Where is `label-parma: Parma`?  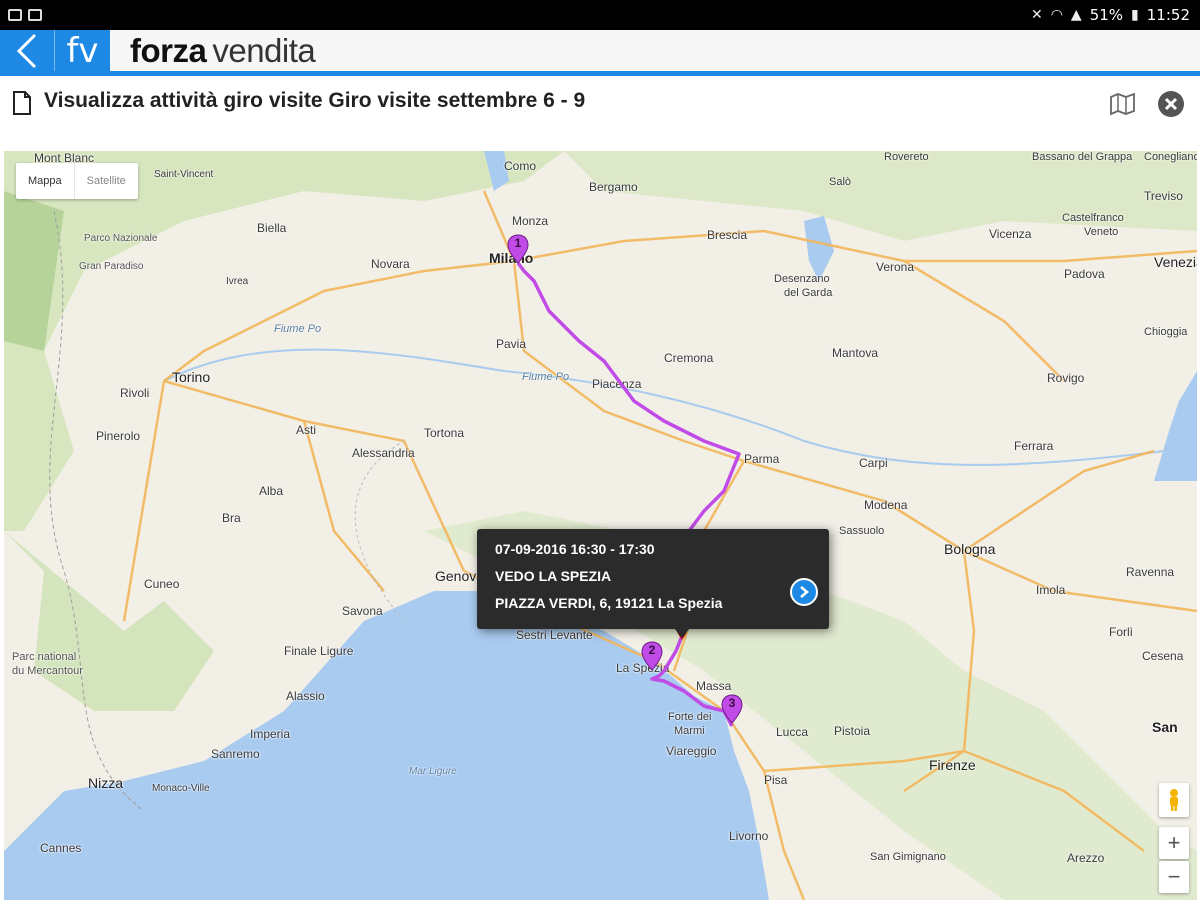 label-parma: Parma is located at coordinates (762, 459).